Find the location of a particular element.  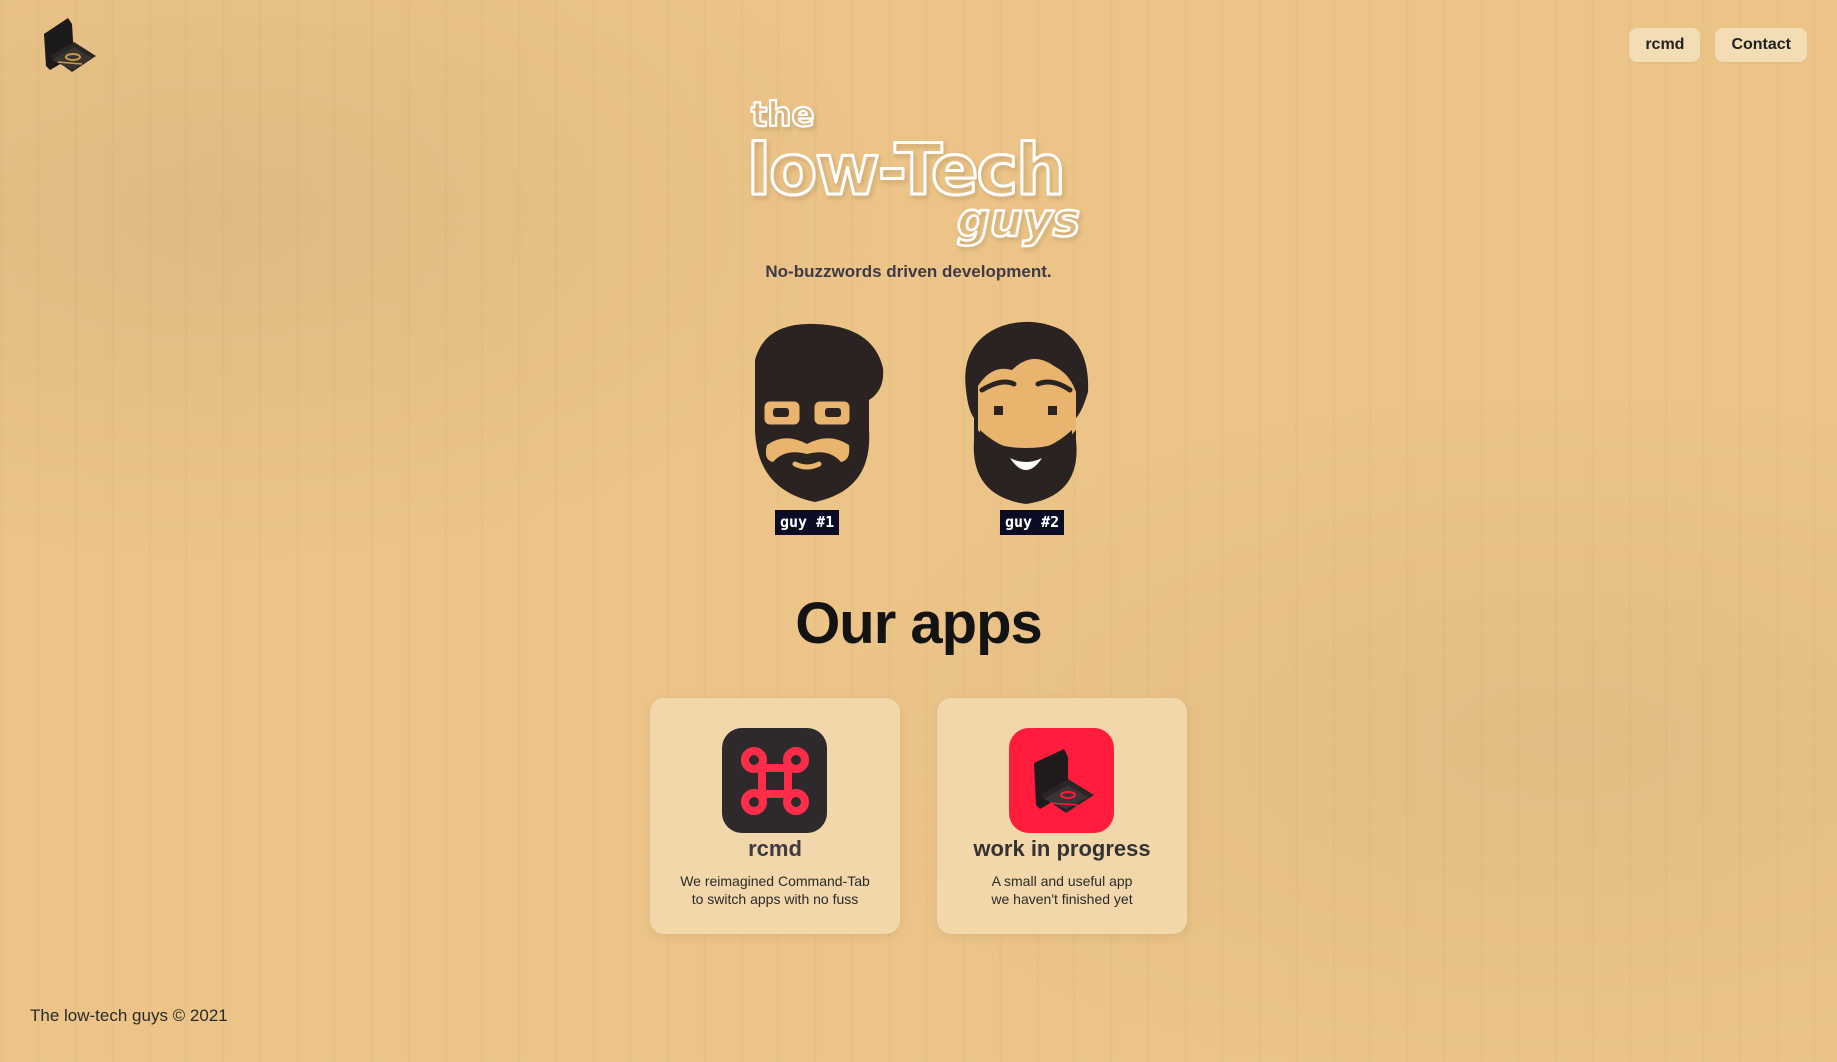

tagline: No-buzzwords driven development. is located at coordinates (908, 271).